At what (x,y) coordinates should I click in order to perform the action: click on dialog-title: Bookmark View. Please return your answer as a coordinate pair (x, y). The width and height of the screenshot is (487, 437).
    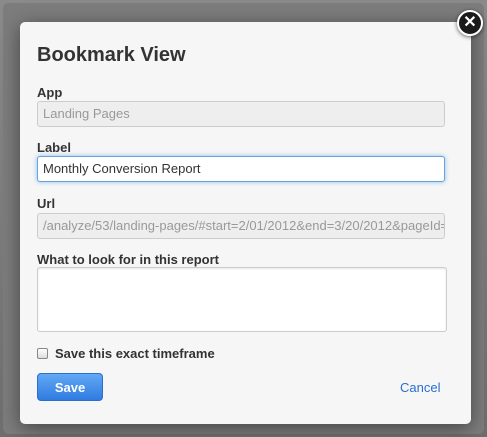
    Looking at the image, I should click on (111, 55).